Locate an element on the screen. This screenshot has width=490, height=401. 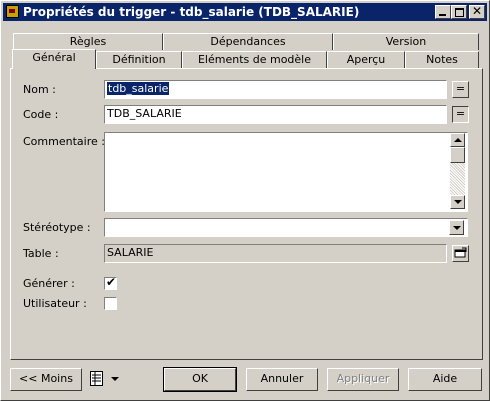
nom-input: tdb_salarie is located at coordinates (275, 89).